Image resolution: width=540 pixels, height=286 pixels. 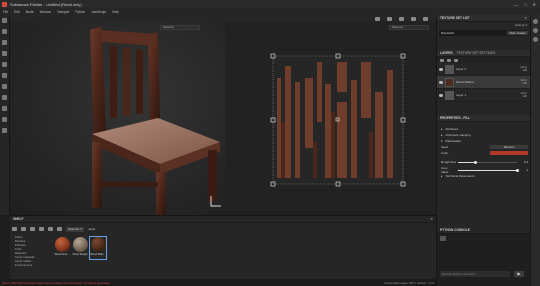 I want to click on color-picker-icon, so click(x=4, y=86).